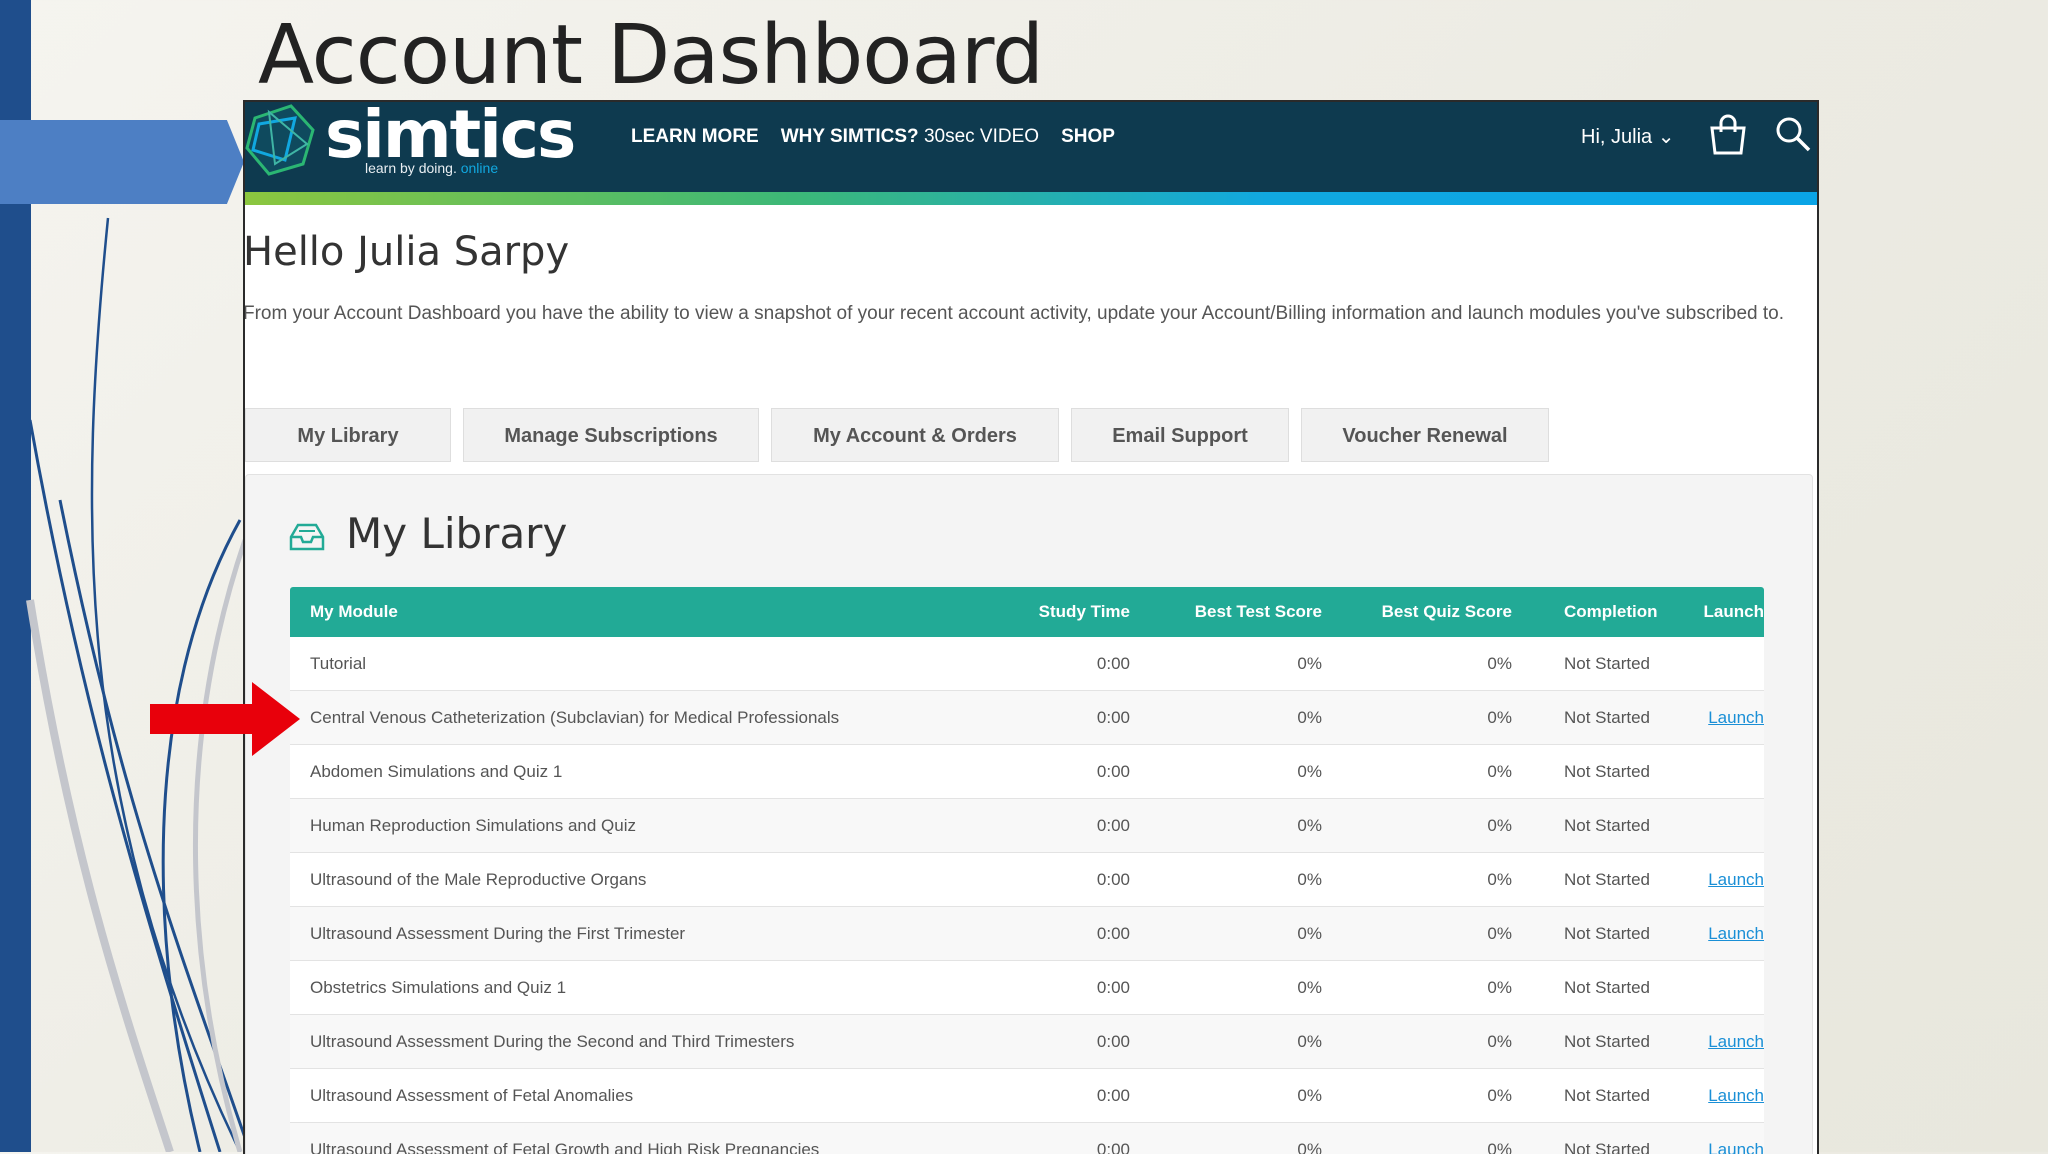 The width and height of the screenshot is (2048, 1154). What do you see at coordinates (280, 140) in the screenshot?
I see `simtics-logo-icon` at bounding box center [280, 140].